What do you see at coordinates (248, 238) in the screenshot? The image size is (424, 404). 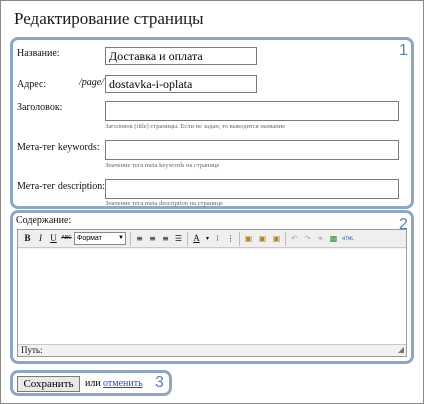 I see `paste-icon: ▣` at bounding box center [248, 238].